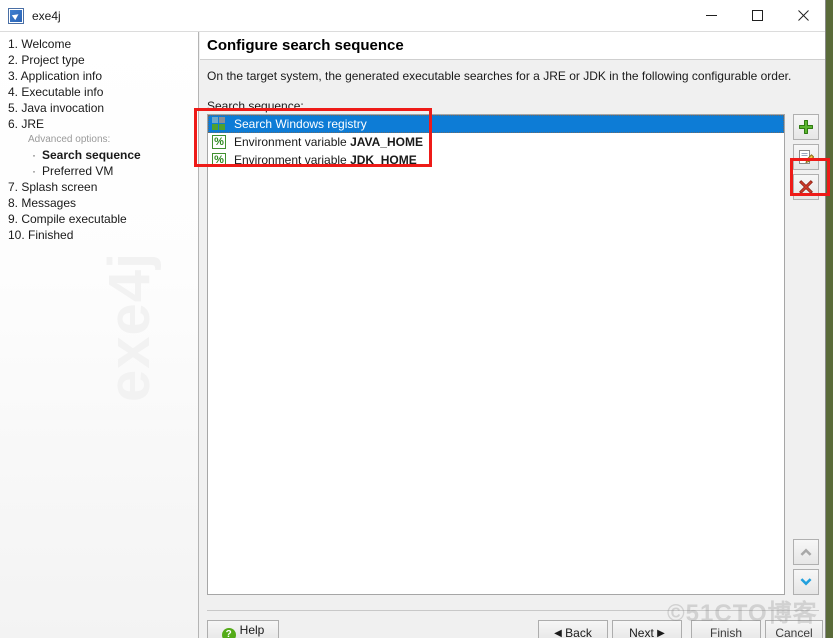  I want to click on sidebar-item-jre: 6. JRE, so click(100, 124).